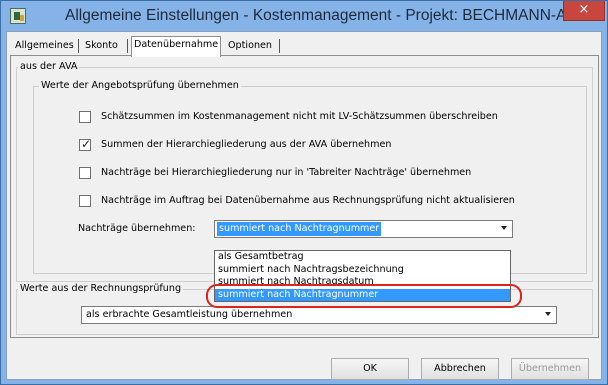 The height and width of the screenshot is (385, 608). I want to click on rechnungspruefung-combo-value: als erbrachte Gesamtleistung übernehmen, so click(189, 314).